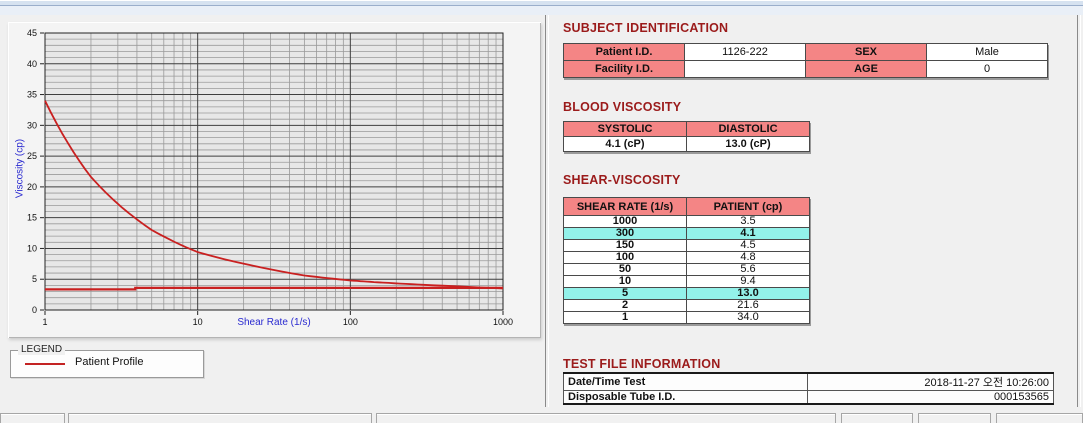 This screenshot has height=423, width=1083. I want to click on table-row: Date/Time Test 2018-11-27 오전 10:26:00, so click(808, 381).